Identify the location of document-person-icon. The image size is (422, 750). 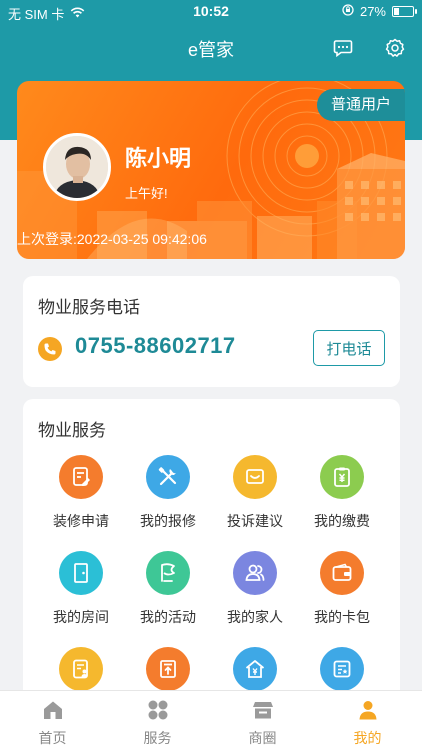
(81, 669).